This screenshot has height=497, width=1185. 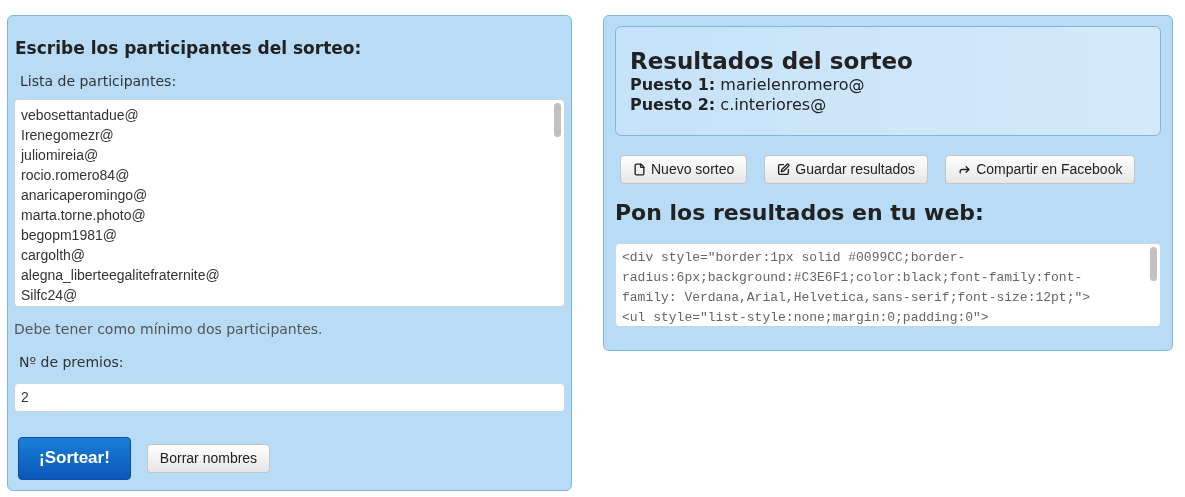 What do you see at coordinates (856, 298) in the screenshot?
I see `code-line: family: Verdana,Arial,Helvetica,sans-serif;font-size:12pt;">` at bounding box center [856, 298].